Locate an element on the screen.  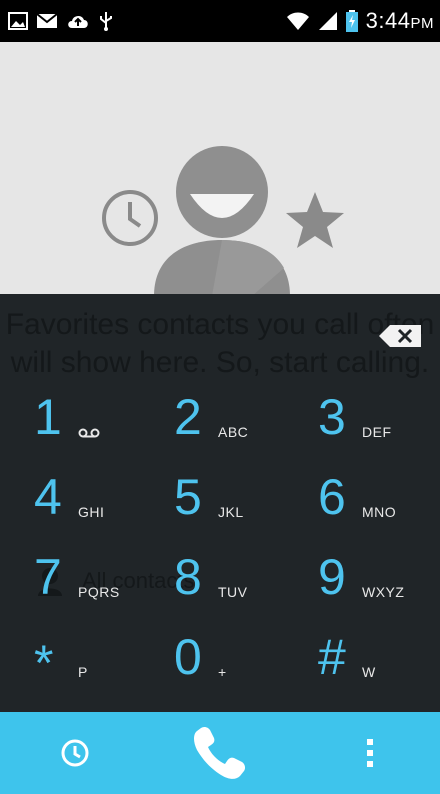
dial-key-0: 0 + is located at coordinates (234, 655).